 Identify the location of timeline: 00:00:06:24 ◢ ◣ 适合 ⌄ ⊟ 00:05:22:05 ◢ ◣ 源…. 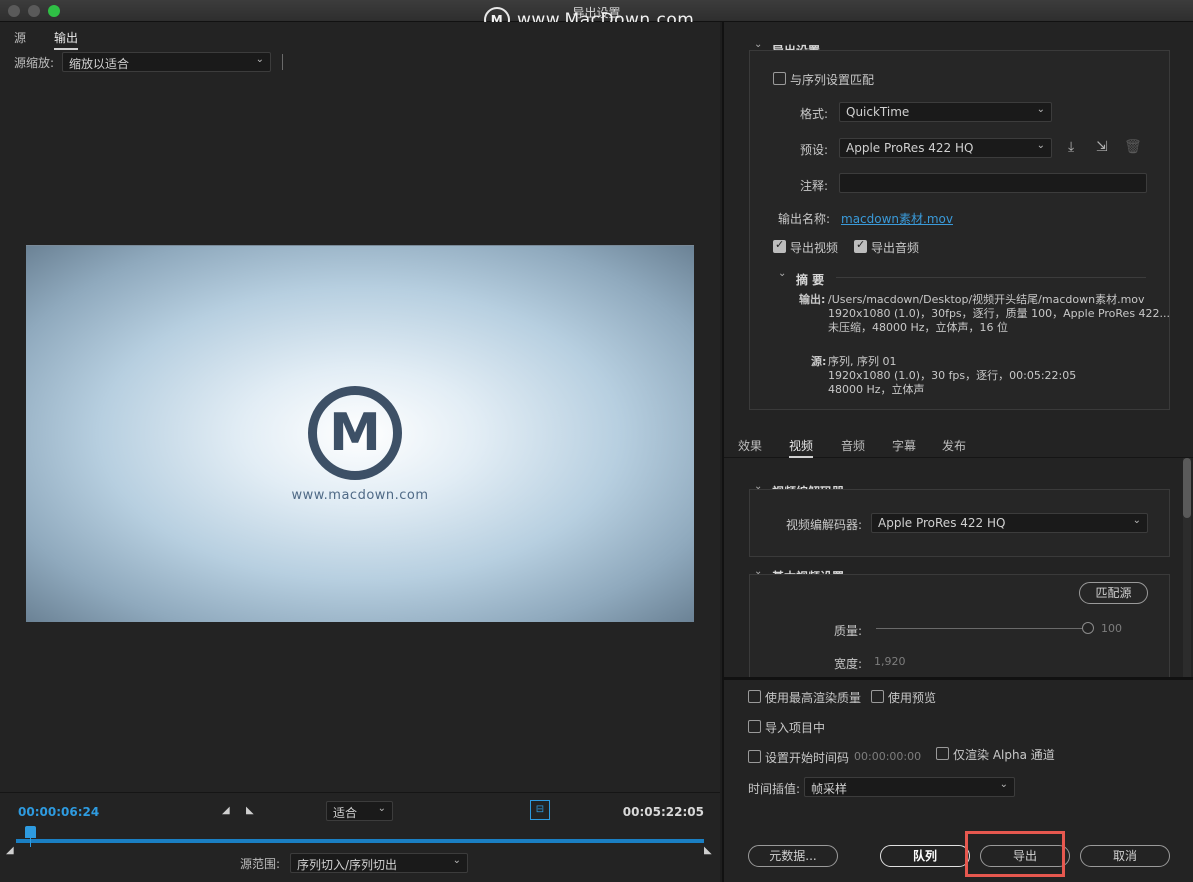
(360, 837).